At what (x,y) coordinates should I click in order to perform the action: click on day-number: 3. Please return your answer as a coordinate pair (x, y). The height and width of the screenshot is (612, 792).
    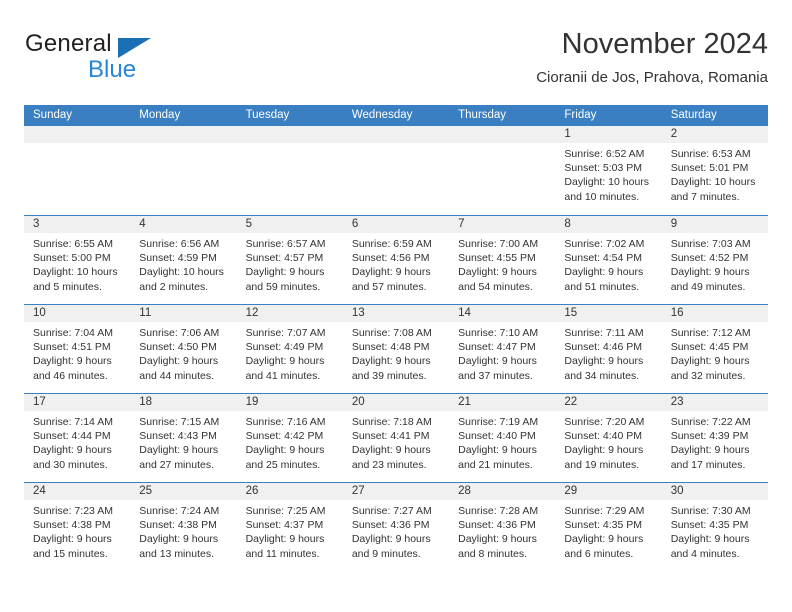
    Looking at the image, I should click on (77, 224).